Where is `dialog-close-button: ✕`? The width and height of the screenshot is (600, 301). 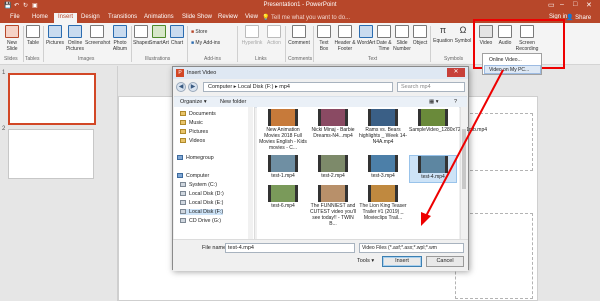
dialog-close-button: ✕ is located at coordinates (456, 72).